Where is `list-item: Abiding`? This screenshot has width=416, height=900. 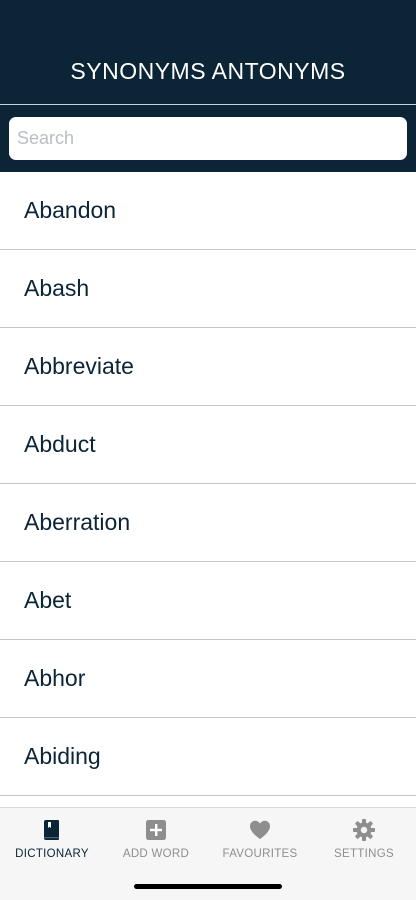 list-item: Abiding is located at coordinates (208, 757).